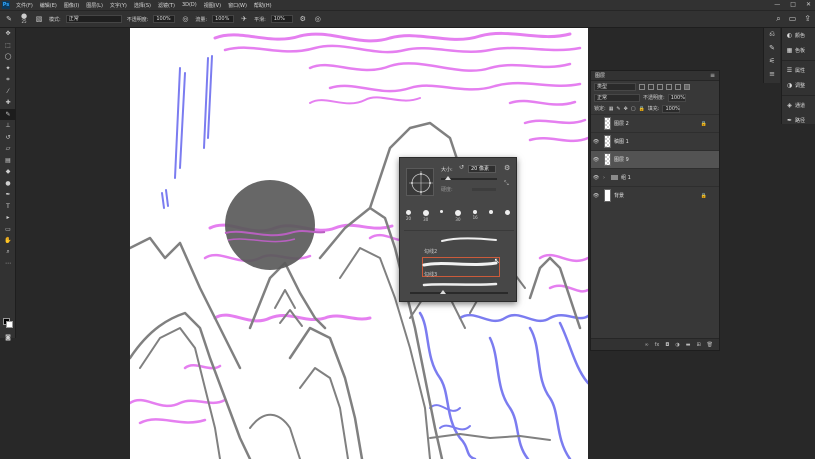 This screenshot has width=815, height=459. What do you see at coordinates (712, 75) in the screenshot?
I see `panel-menu-icon: ≡` at bounding box center [712, 75].